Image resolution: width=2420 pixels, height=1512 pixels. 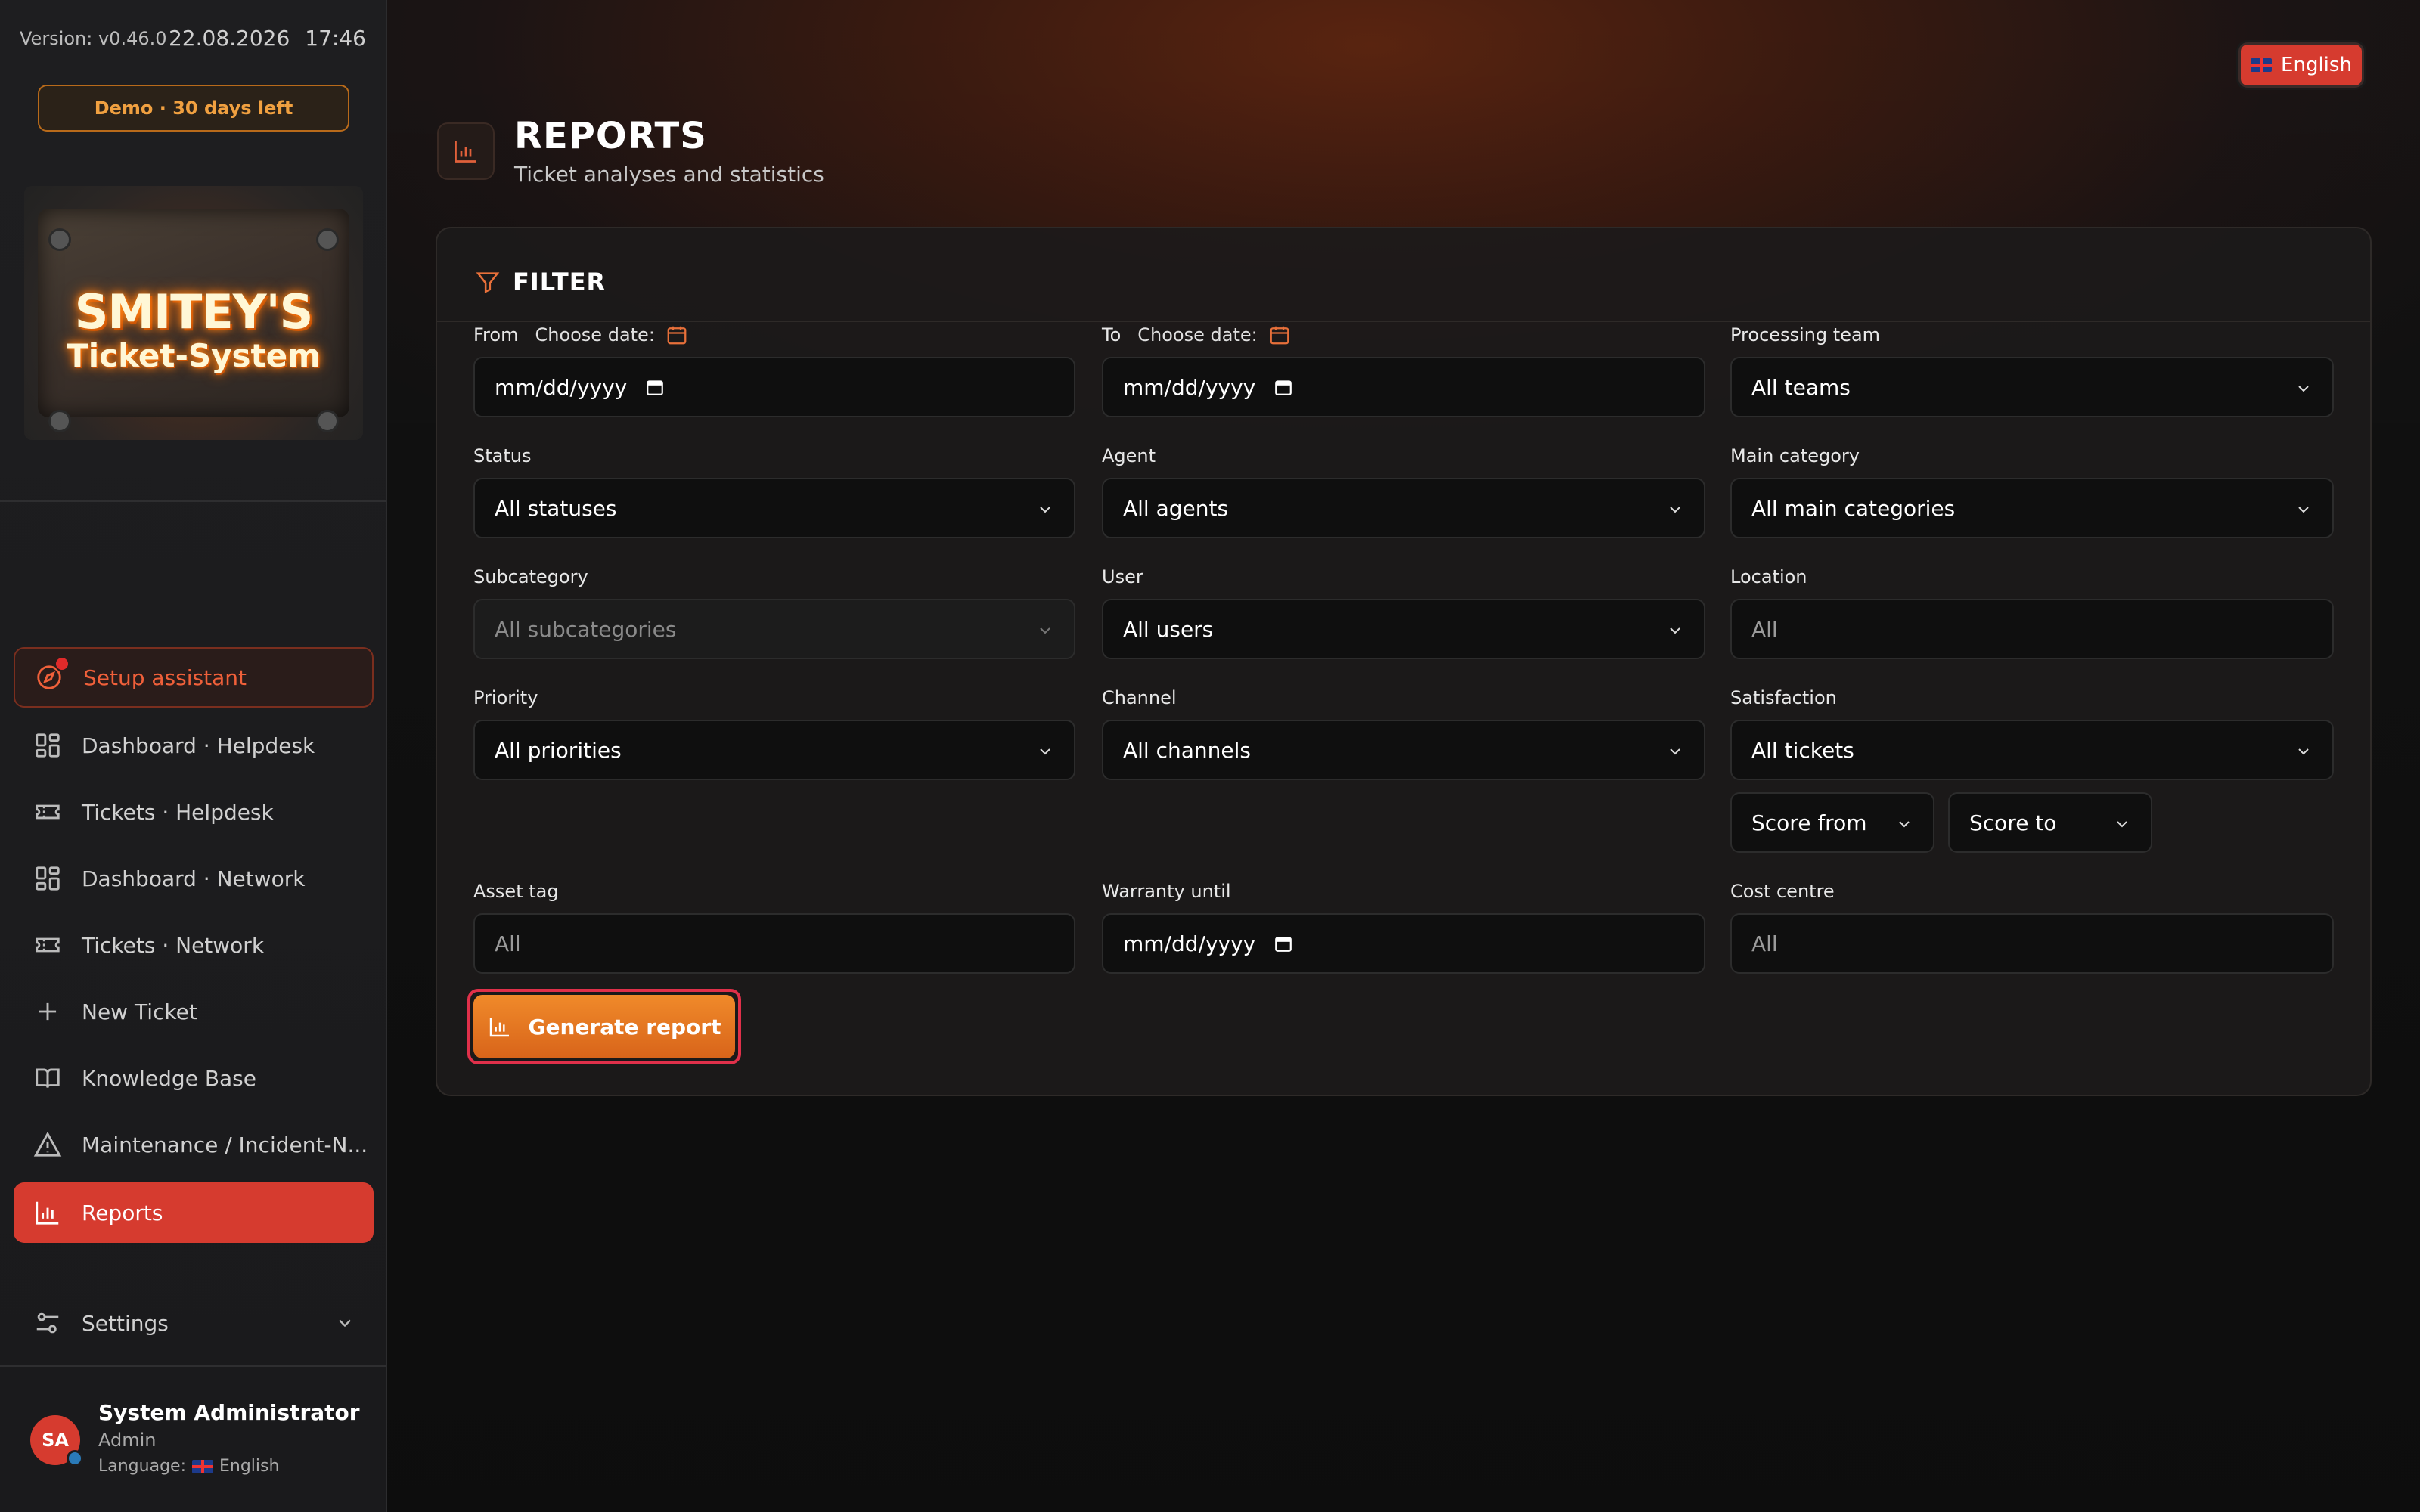 What do you see at coordinates (595, 334) in the screenshot?
I see `choose-date-label: Choose date:` at bounding box center [595, 334].